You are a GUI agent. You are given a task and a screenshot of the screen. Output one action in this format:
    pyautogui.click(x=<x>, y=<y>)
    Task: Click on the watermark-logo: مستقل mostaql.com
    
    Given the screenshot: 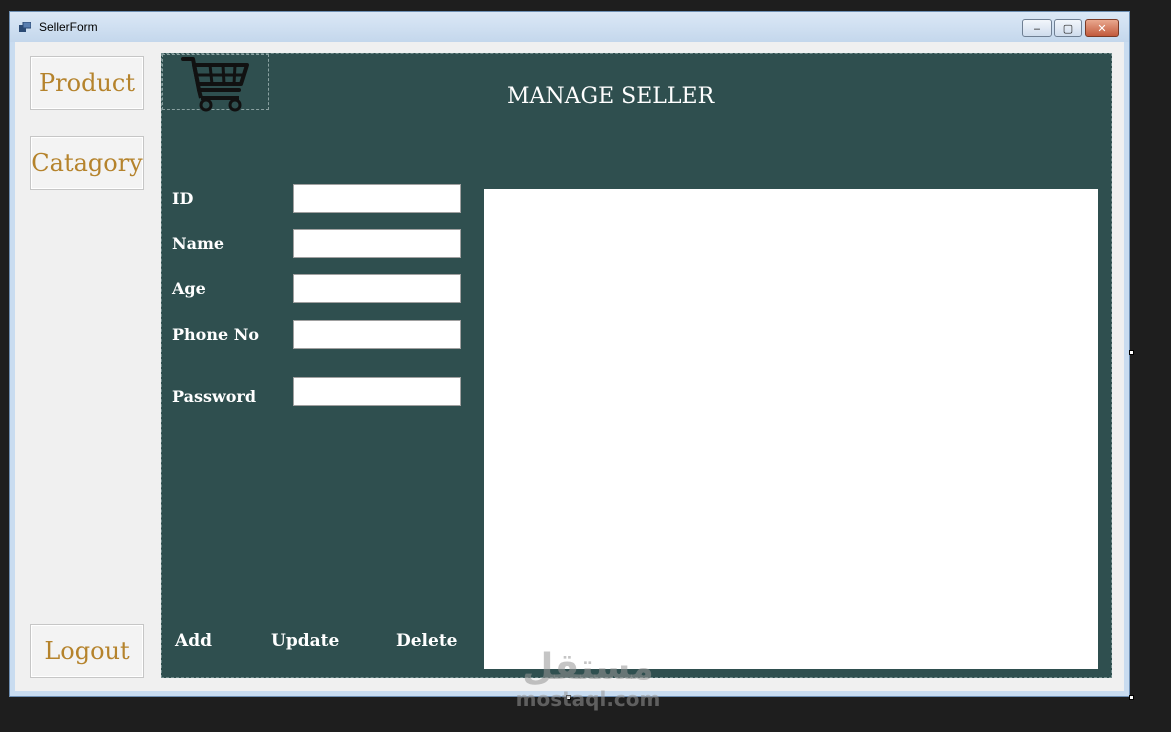 What is the action you would take?
    pyautogui.click(x=588, y=679)
    